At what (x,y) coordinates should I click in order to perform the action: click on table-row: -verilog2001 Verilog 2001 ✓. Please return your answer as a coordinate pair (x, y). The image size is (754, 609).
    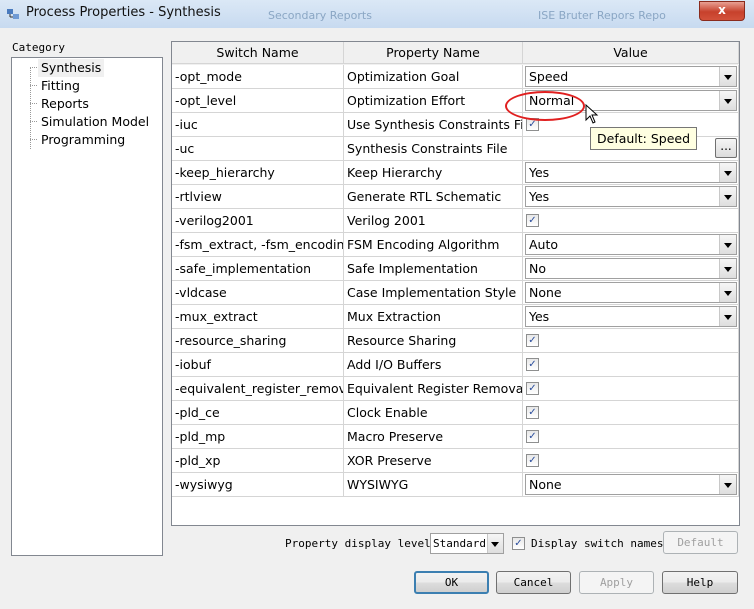
    Looking at the image, I should click on (455, 221).